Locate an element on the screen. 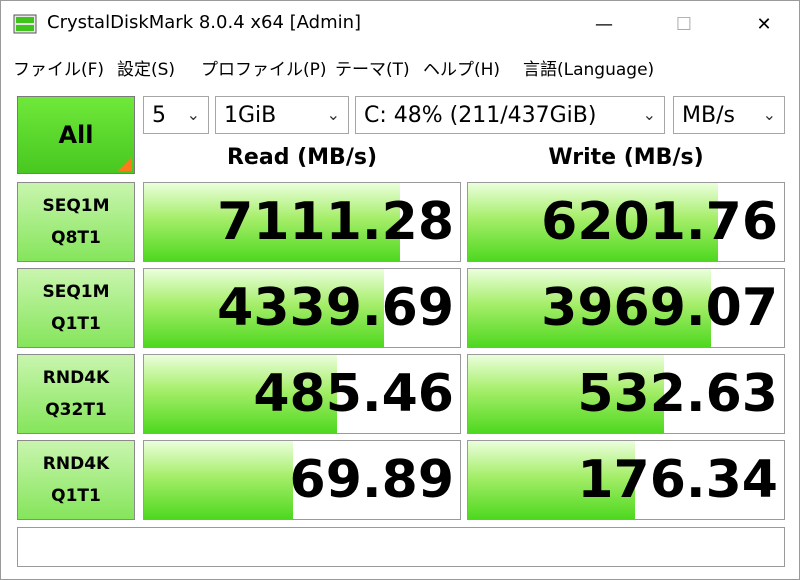  write-value: 3969.07 is located at coordinates (659, 308).